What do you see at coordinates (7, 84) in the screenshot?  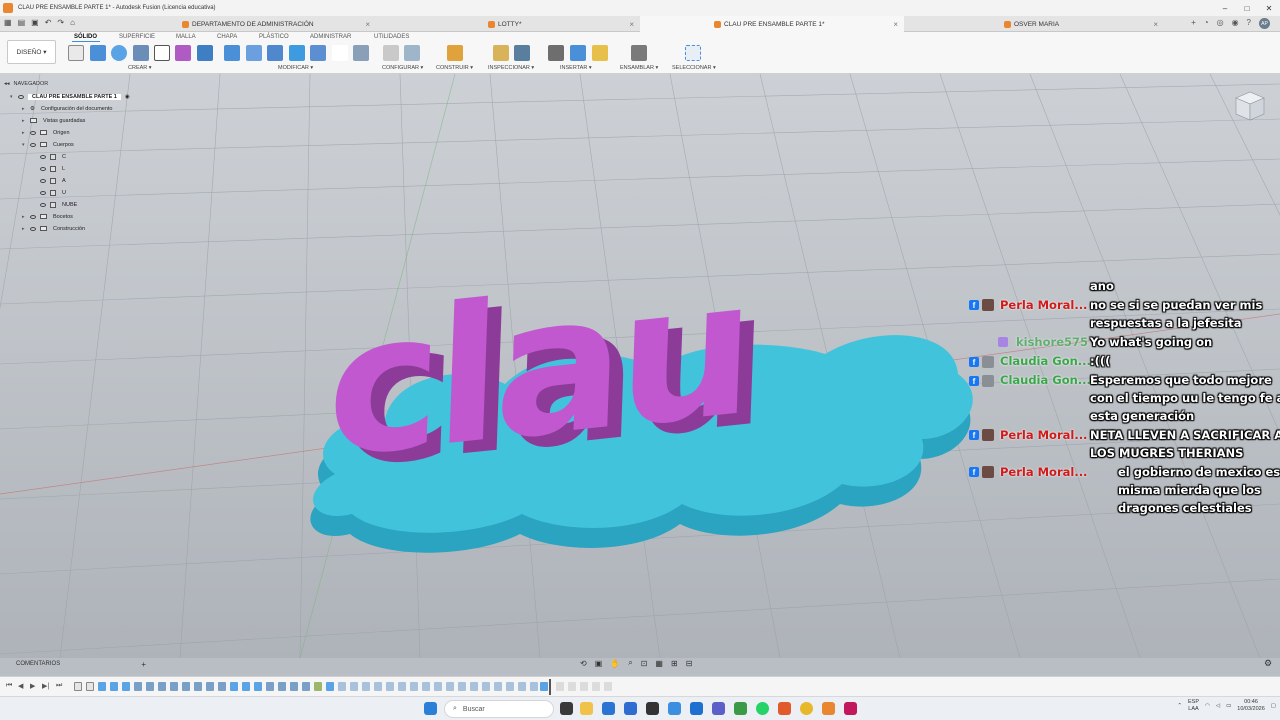 I see `collapse-icon: ◂◂` at bounding box center [7, 84].